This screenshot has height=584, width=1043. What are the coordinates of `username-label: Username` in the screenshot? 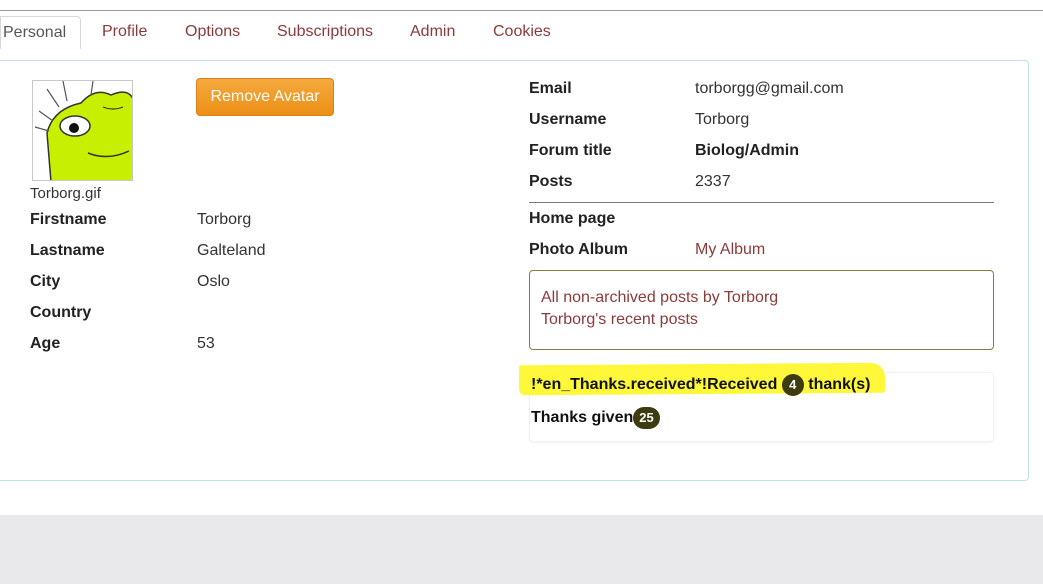 It's located at (568, 119).